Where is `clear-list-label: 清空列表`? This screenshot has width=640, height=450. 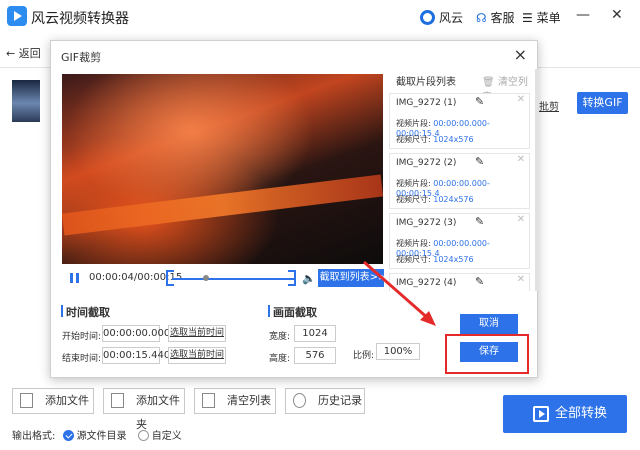 clear-list-label: 清空列表 is located at coordinates (249, 400).